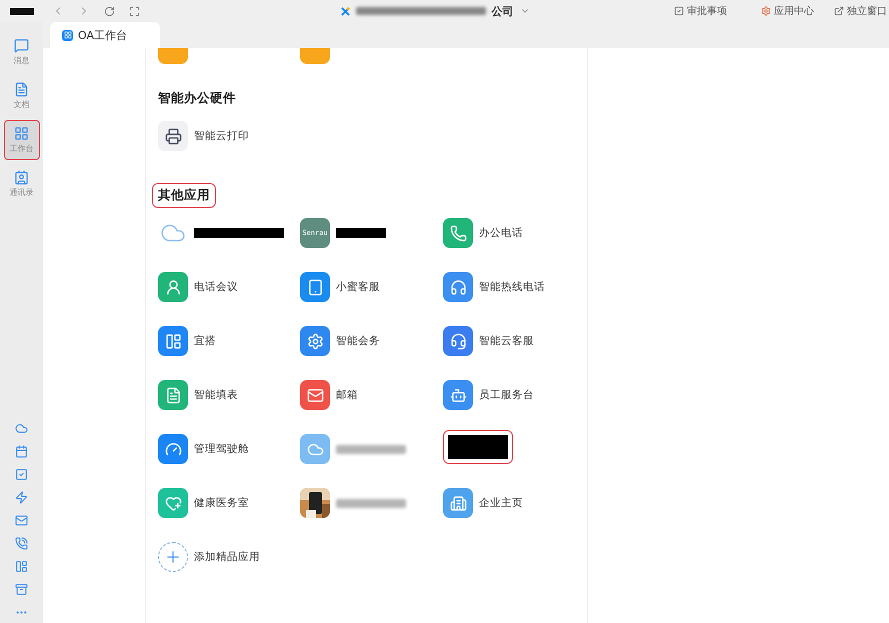  I want to click on plus-icon, so click(173, 557).